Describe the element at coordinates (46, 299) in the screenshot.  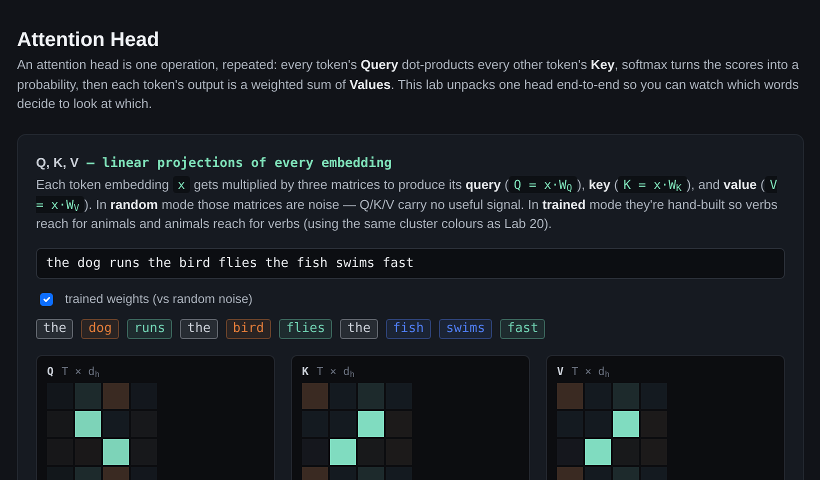
I see `trained-weights-checkbox` at that location.